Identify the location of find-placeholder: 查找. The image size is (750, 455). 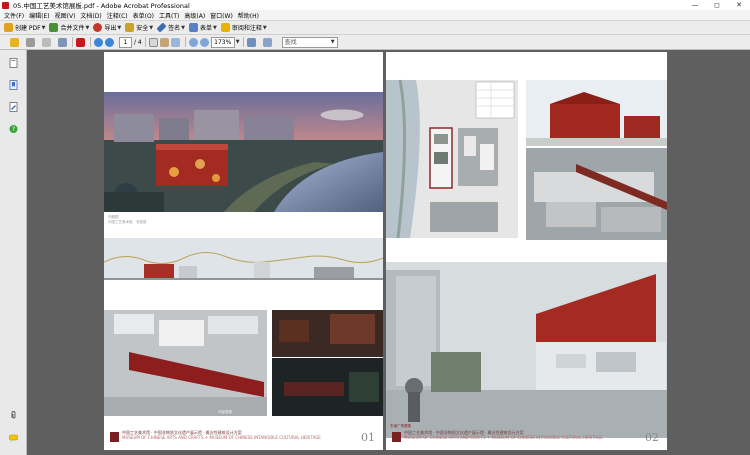
(290, 42).